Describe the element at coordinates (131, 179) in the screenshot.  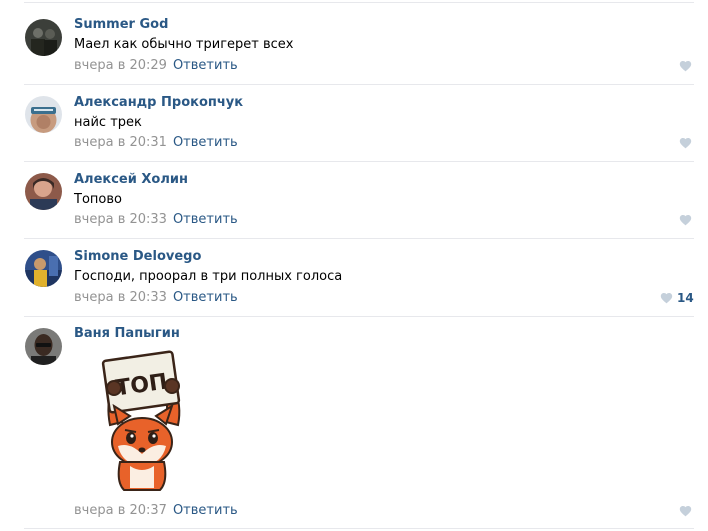
I see `comment-author: Алексей Холин` at that location.